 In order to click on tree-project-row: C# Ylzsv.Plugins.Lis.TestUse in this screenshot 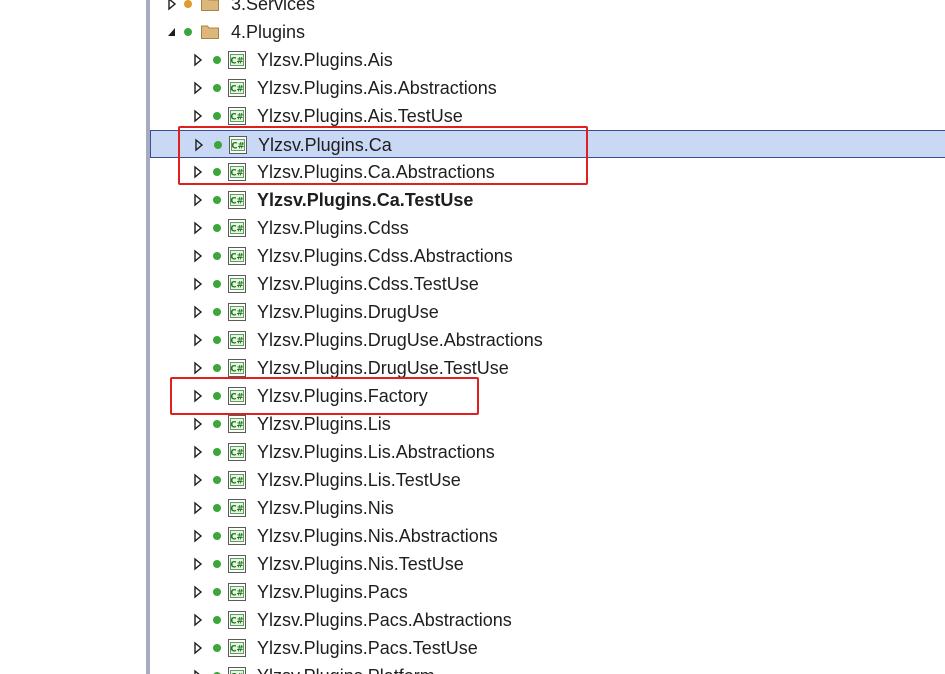, I will do `click(547, 480)`.